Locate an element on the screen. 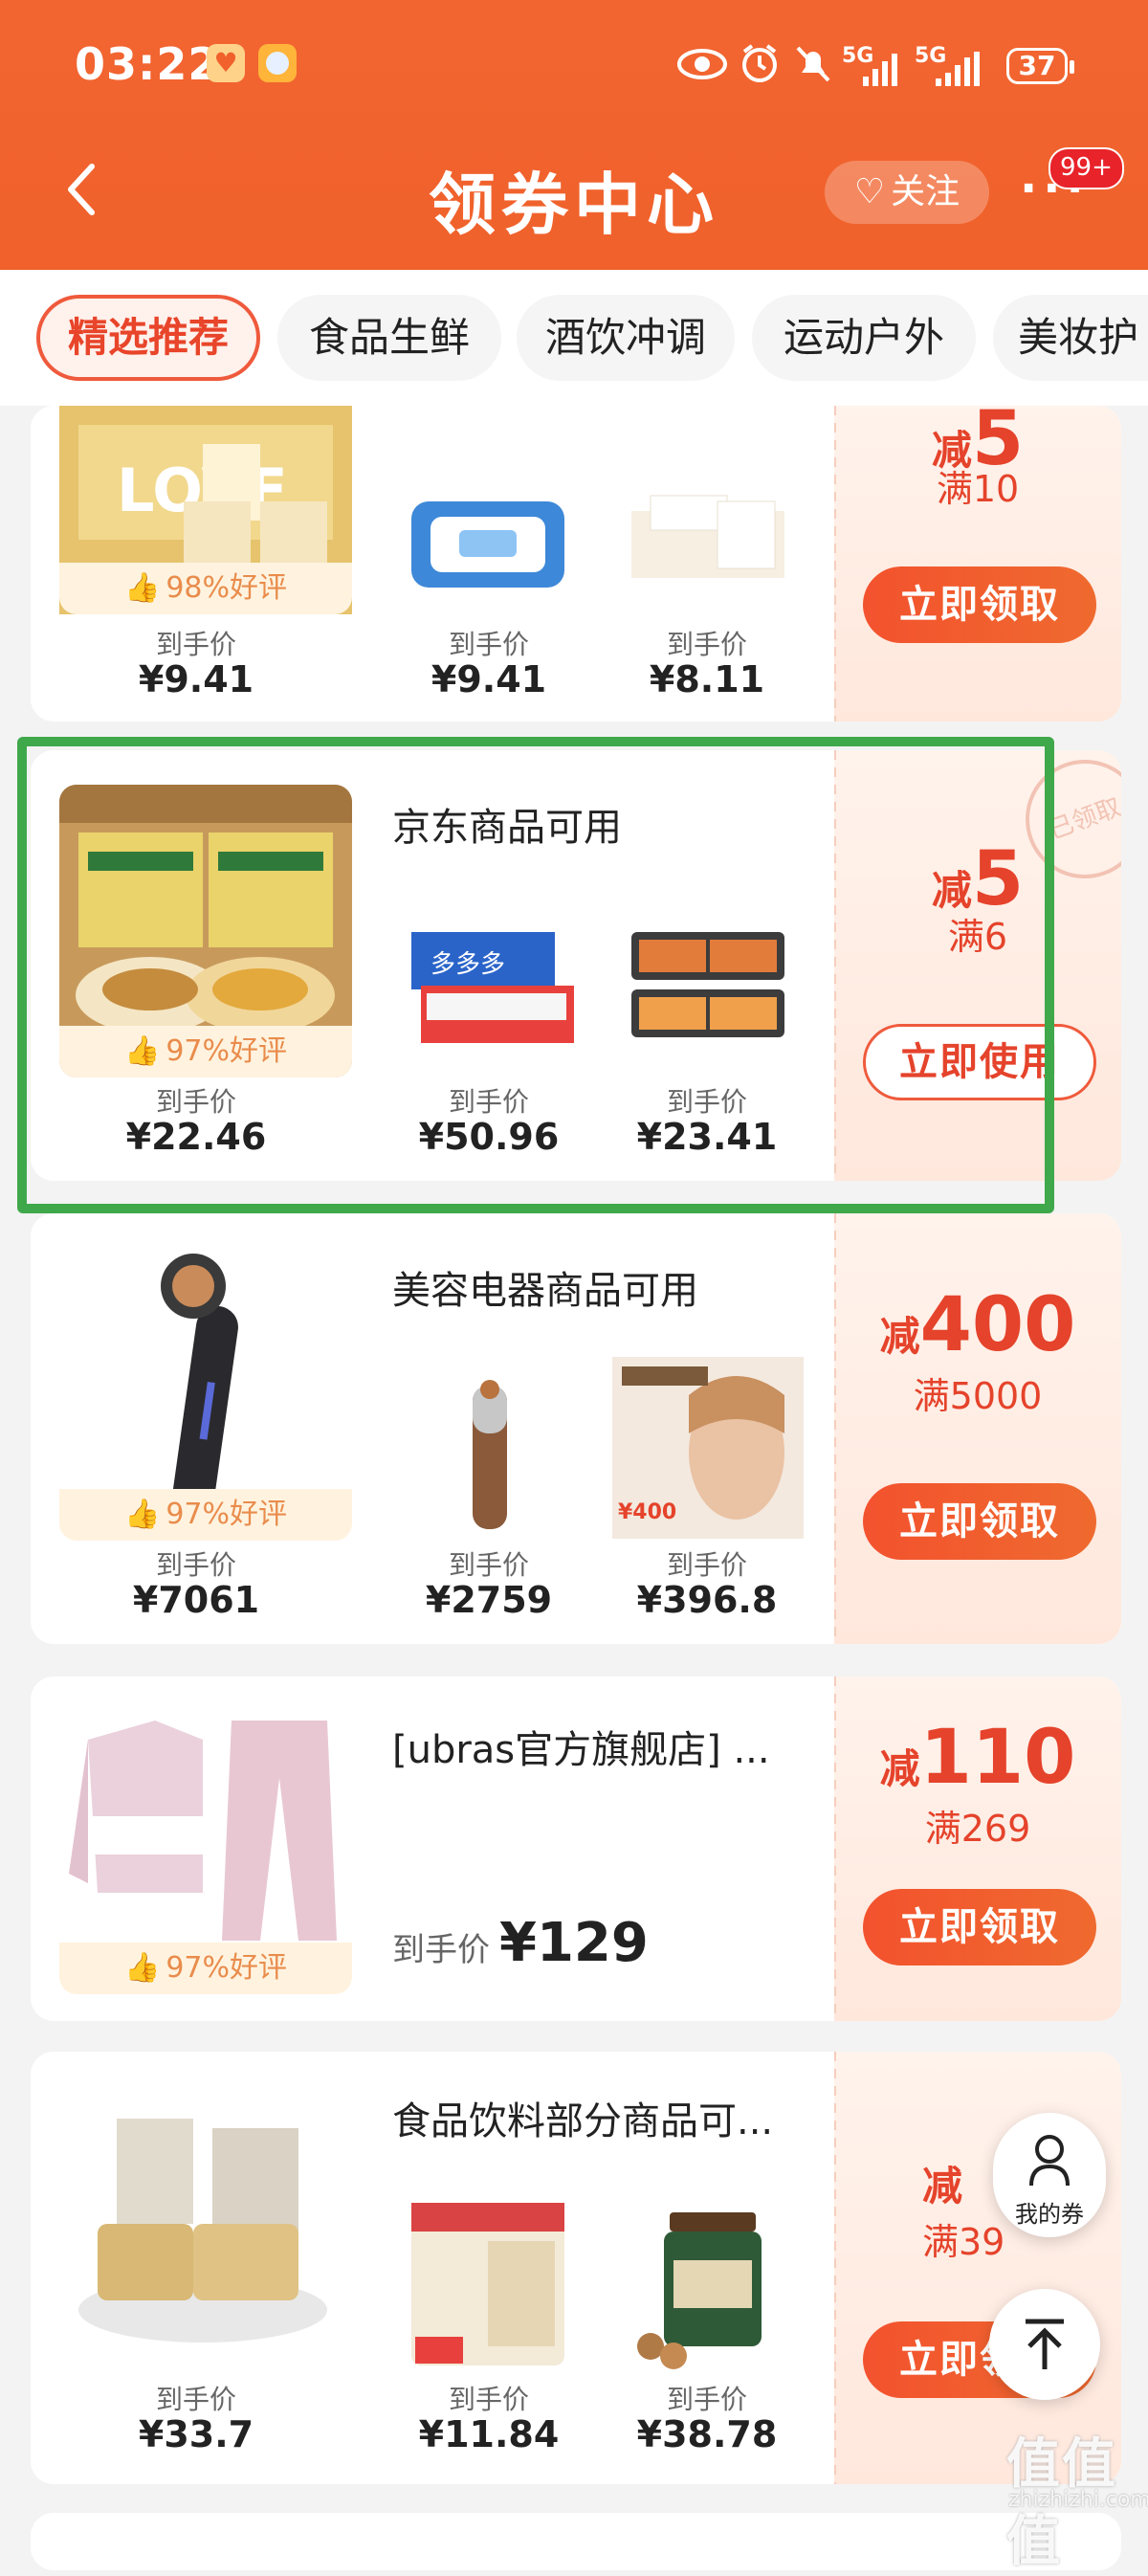 This screenshot has width=1148, height=2576. category-tabs: 精选推荐 食品生鲜 酒饮冲调 运动户外 美妆护 is located at coordinates (574, 338).